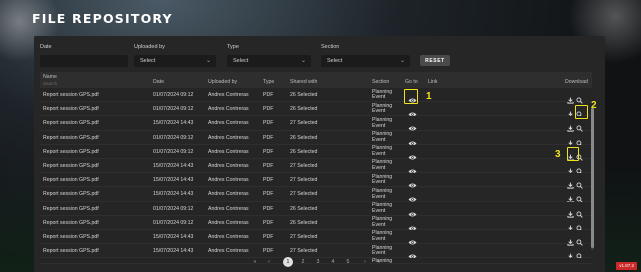 The image size is (641, 272). Describe the element at coordinates (365, 262) in the screenshot. I see `next-page-button: ›` at that location.